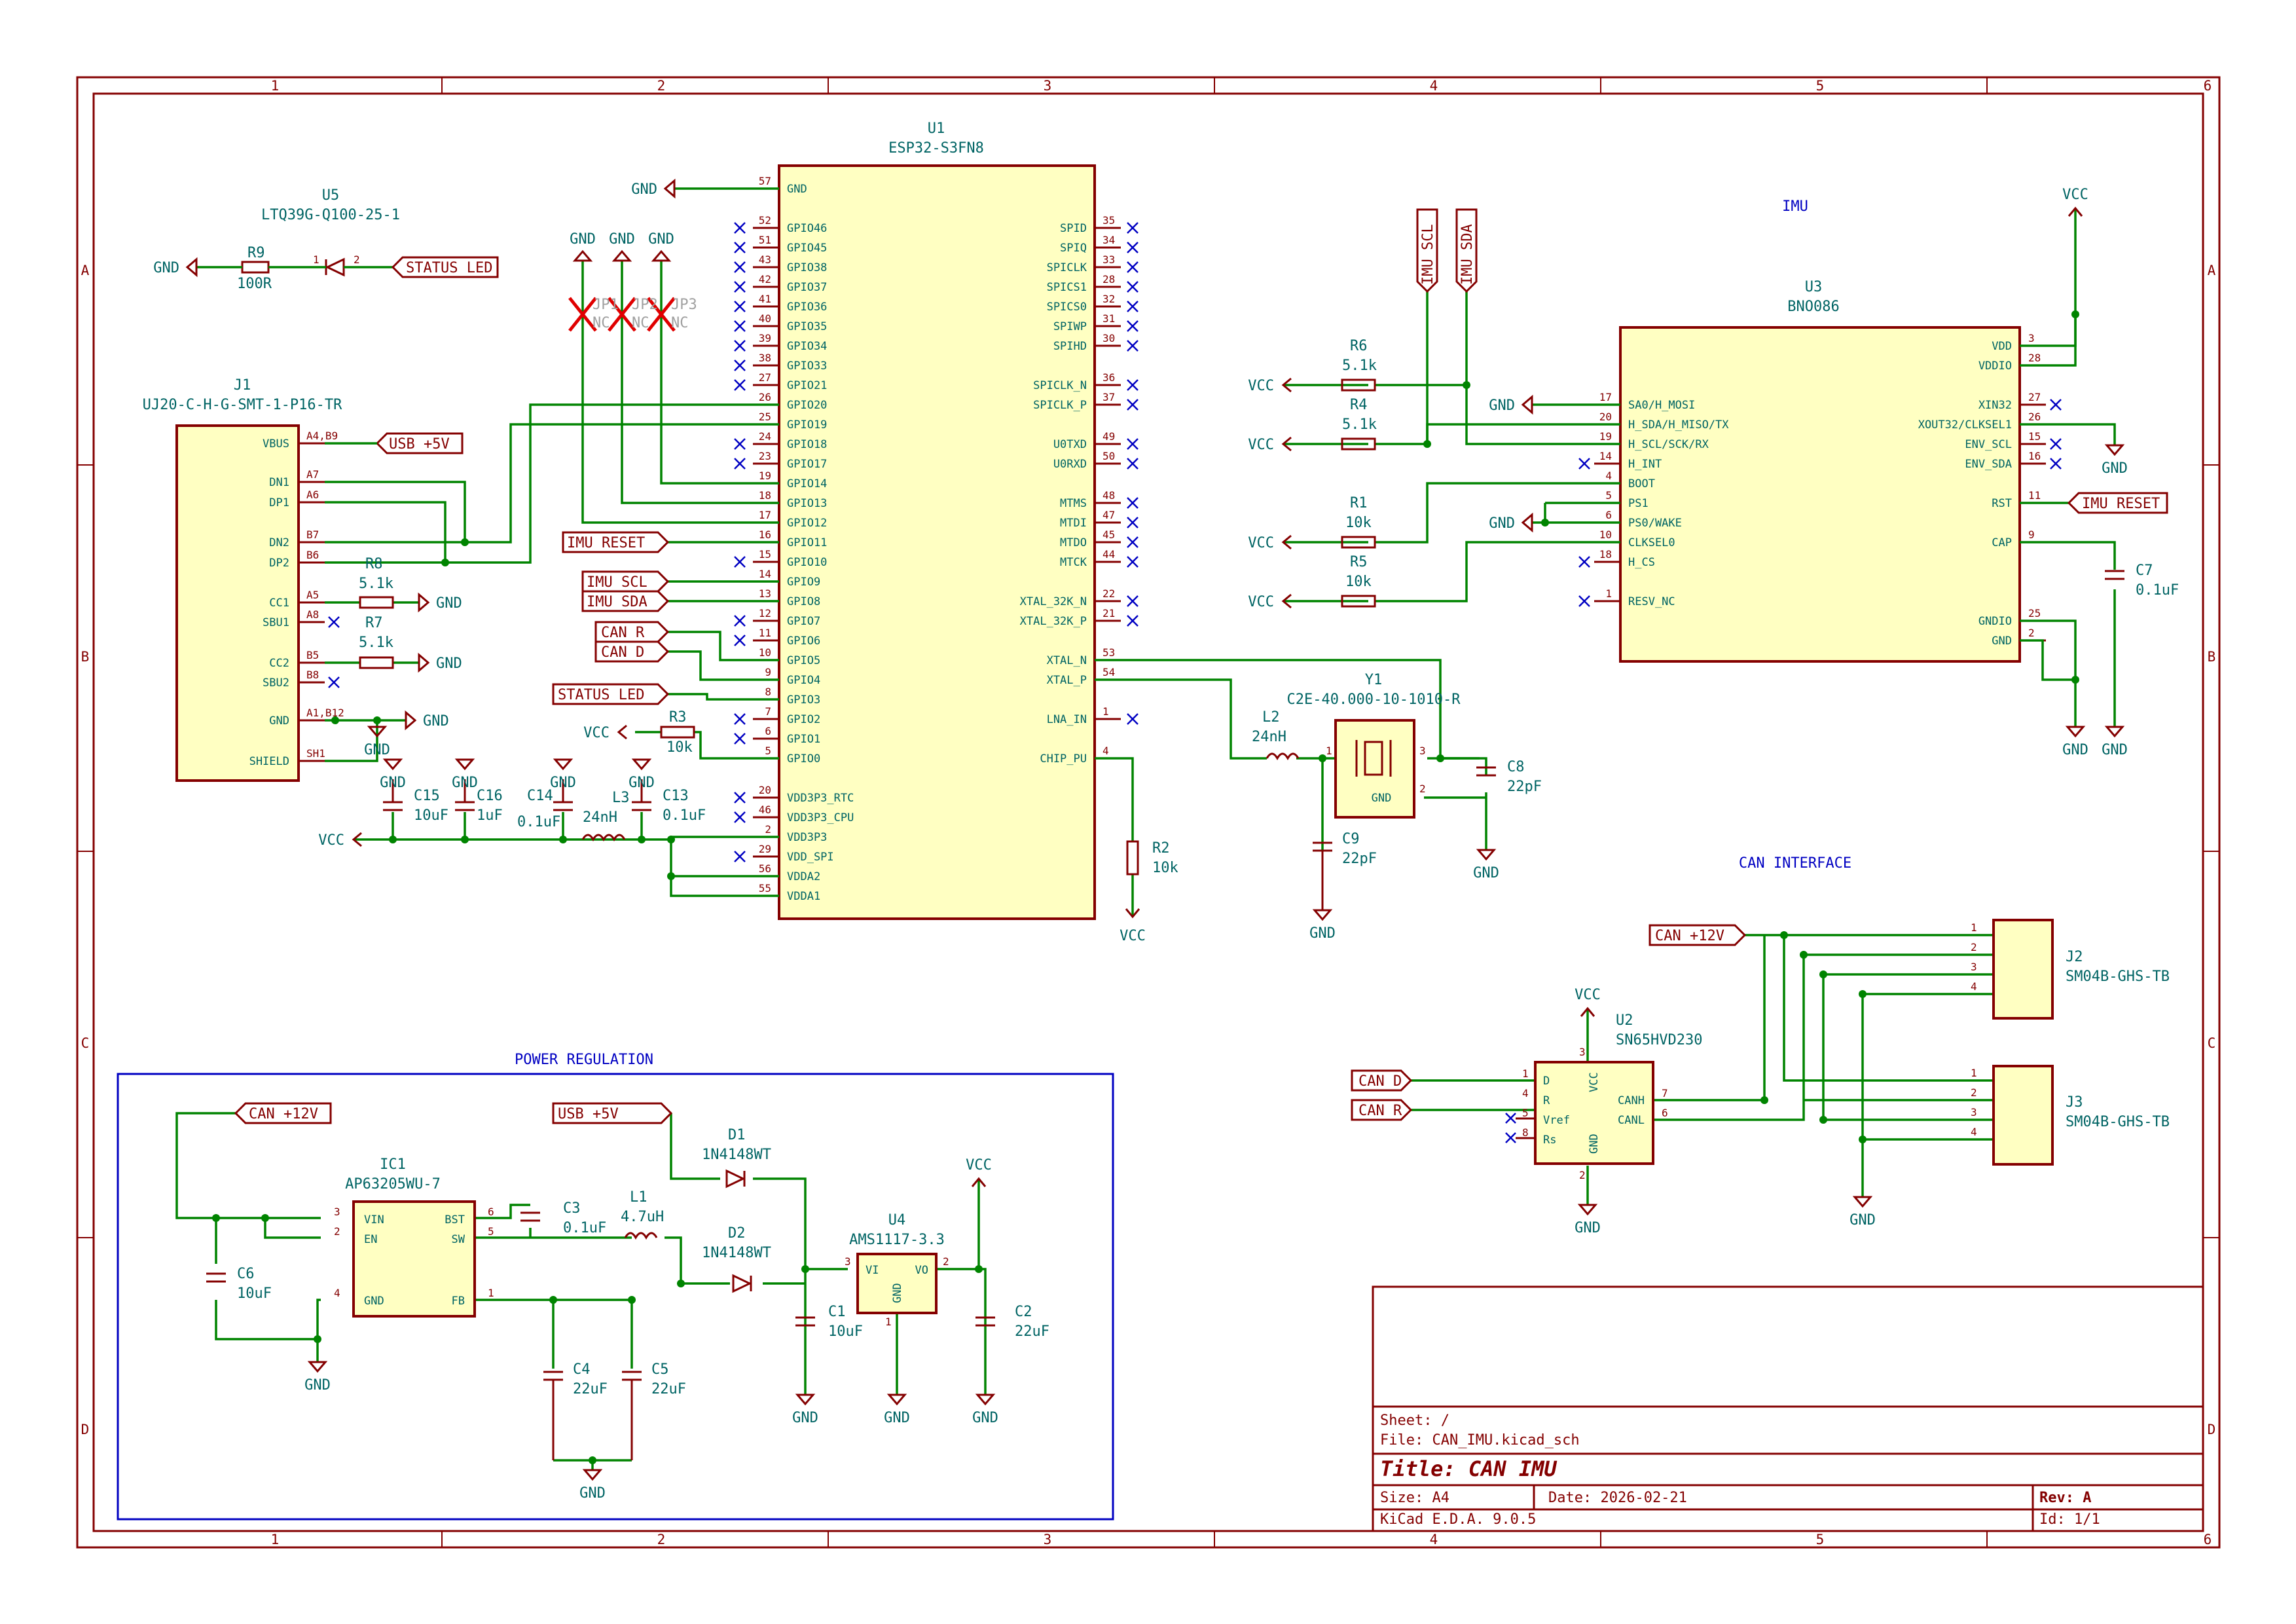 The width and height of the screenshot is (2296, 1624). Describe the element at coordinates (374, 1220) in the screenshot. I see `ic1-vin: VIN` at that location.